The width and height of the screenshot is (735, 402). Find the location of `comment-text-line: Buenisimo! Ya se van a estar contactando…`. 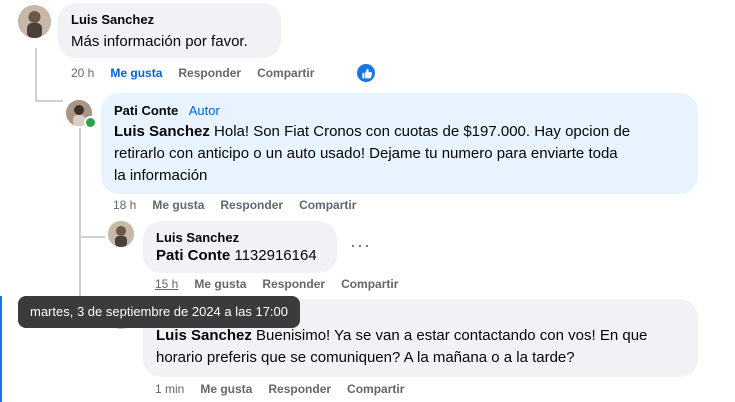

comment-text-line: Buenisimo! Ya se van a estar contactando… is located at coordinates (449, 335).